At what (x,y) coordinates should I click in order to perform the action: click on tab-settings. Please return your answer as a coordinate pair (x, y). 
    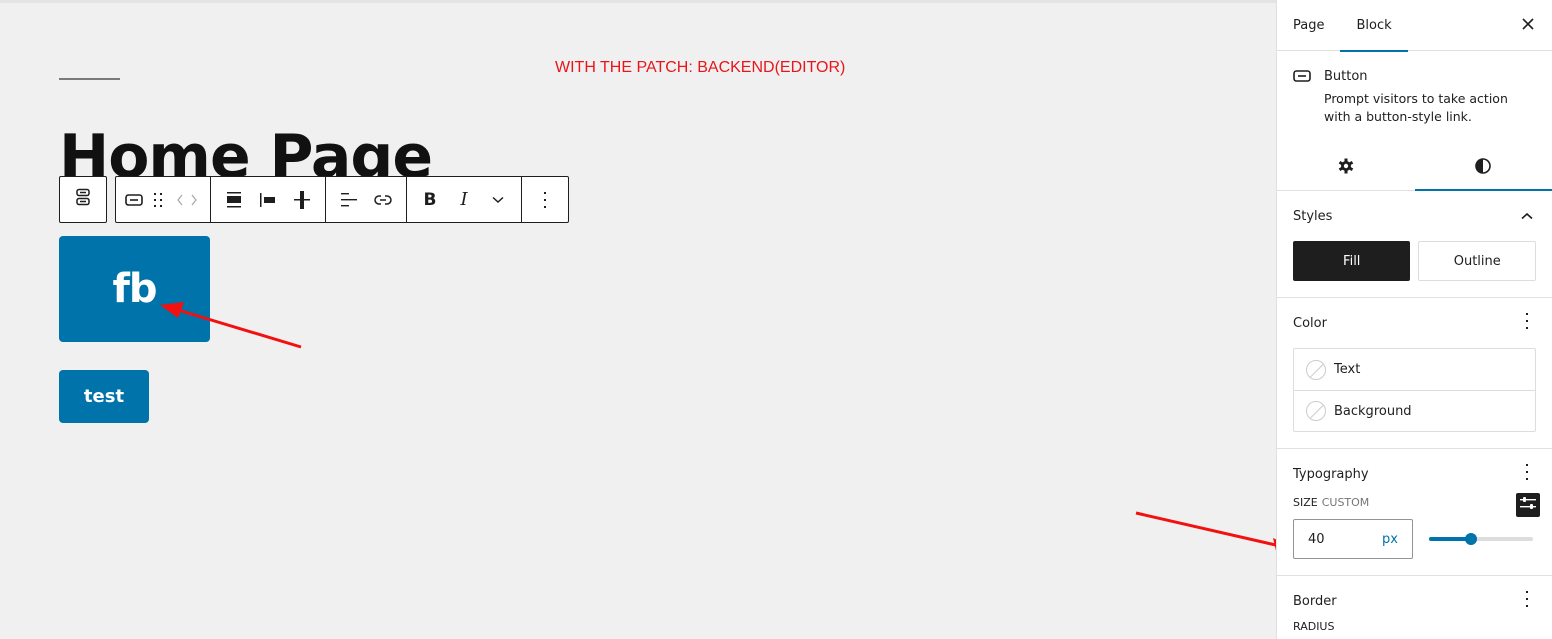
    Looking at the image, I should click on (1346, 168).